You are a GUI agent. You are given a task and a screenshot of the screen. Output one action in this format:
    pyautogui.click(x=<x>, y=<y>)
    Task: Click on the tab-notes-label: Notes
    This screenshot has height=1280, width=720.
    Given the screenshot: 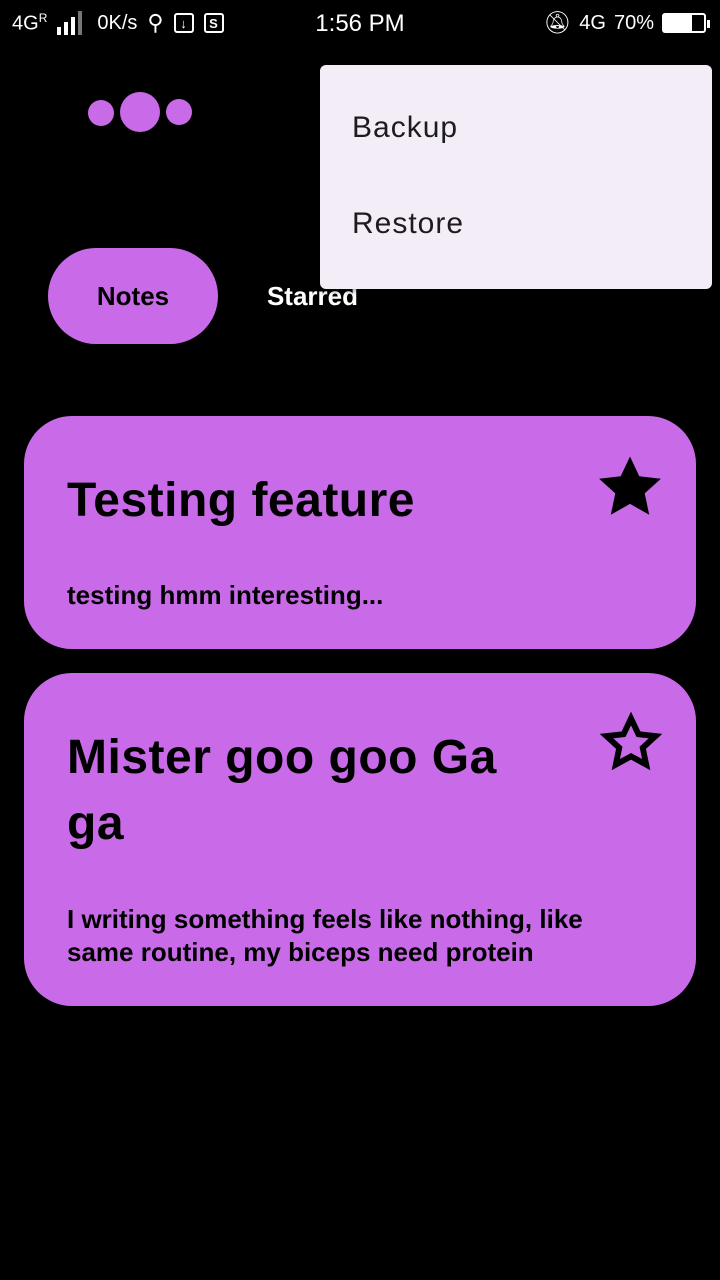 What is the action you would take?
    pyautogui.click(x=133, y=295)
    